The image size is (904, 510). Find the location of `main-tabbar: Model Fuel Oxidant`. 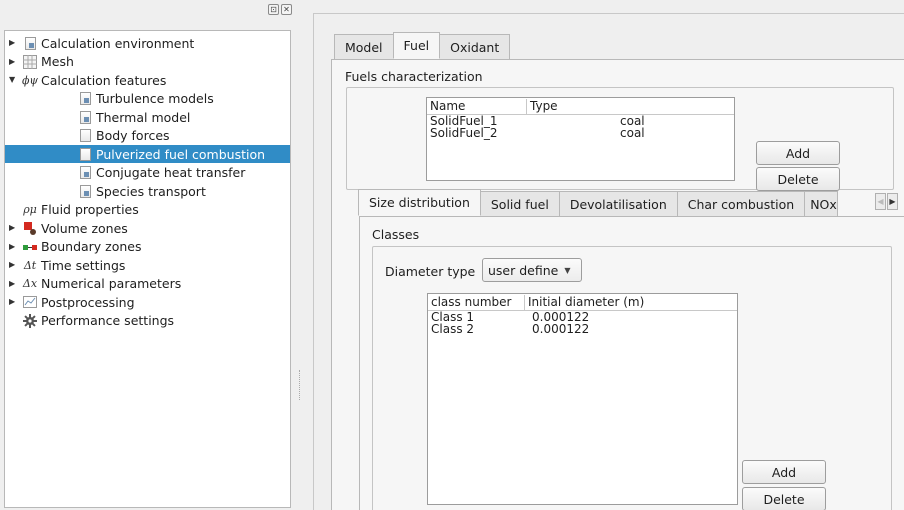

main-tabbar: Model Fuel Oxidant is located at coordinates (422, 45).